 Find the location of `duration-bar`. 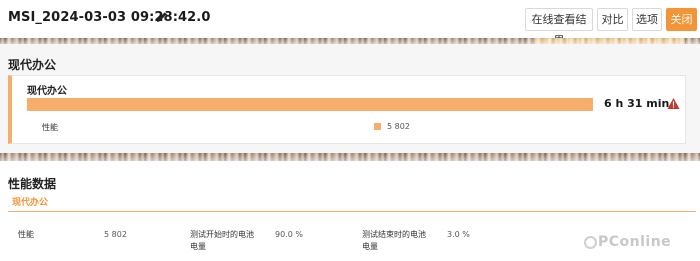

duration-bar is located at coordinates (310, 104).